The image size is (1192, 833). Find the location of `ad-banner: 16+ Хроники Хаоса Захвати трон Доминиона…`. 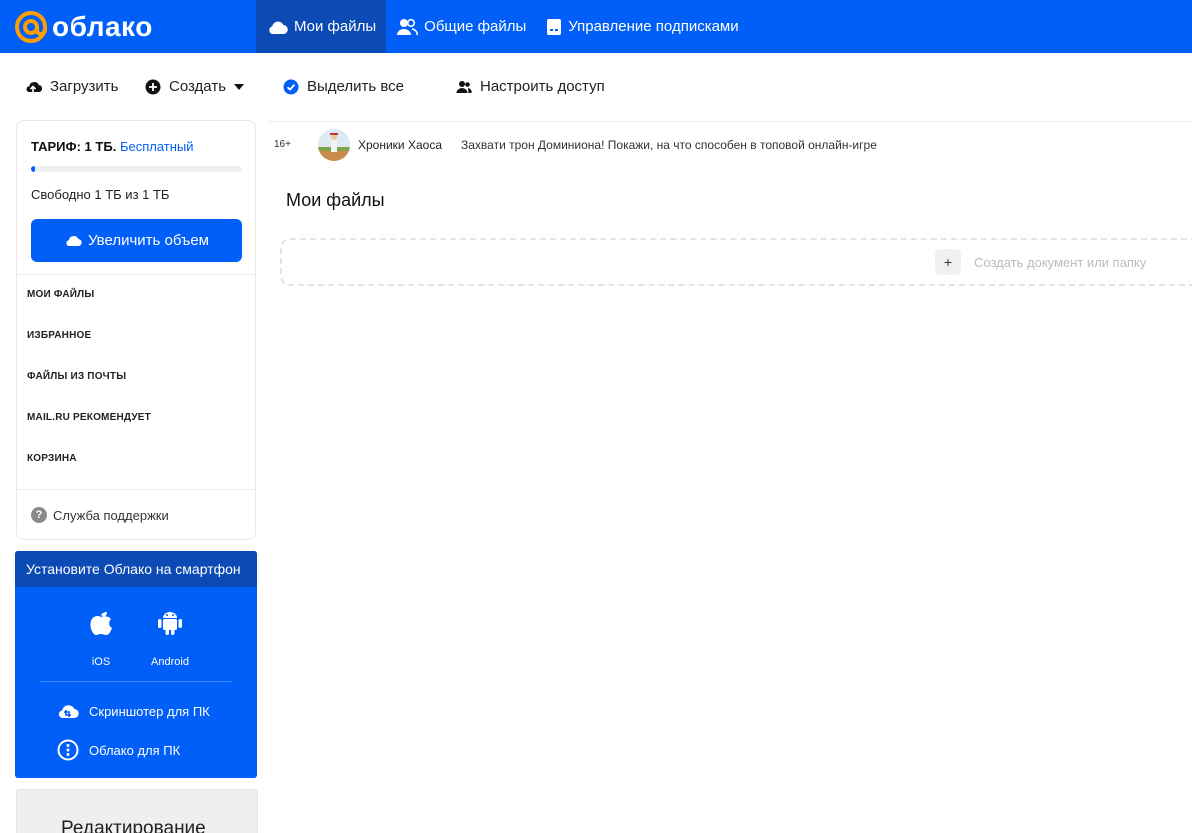

ad-banner: 16+ Хроники Хаоса Захвати трон Доминиона… is located at coordinates (730, 144).